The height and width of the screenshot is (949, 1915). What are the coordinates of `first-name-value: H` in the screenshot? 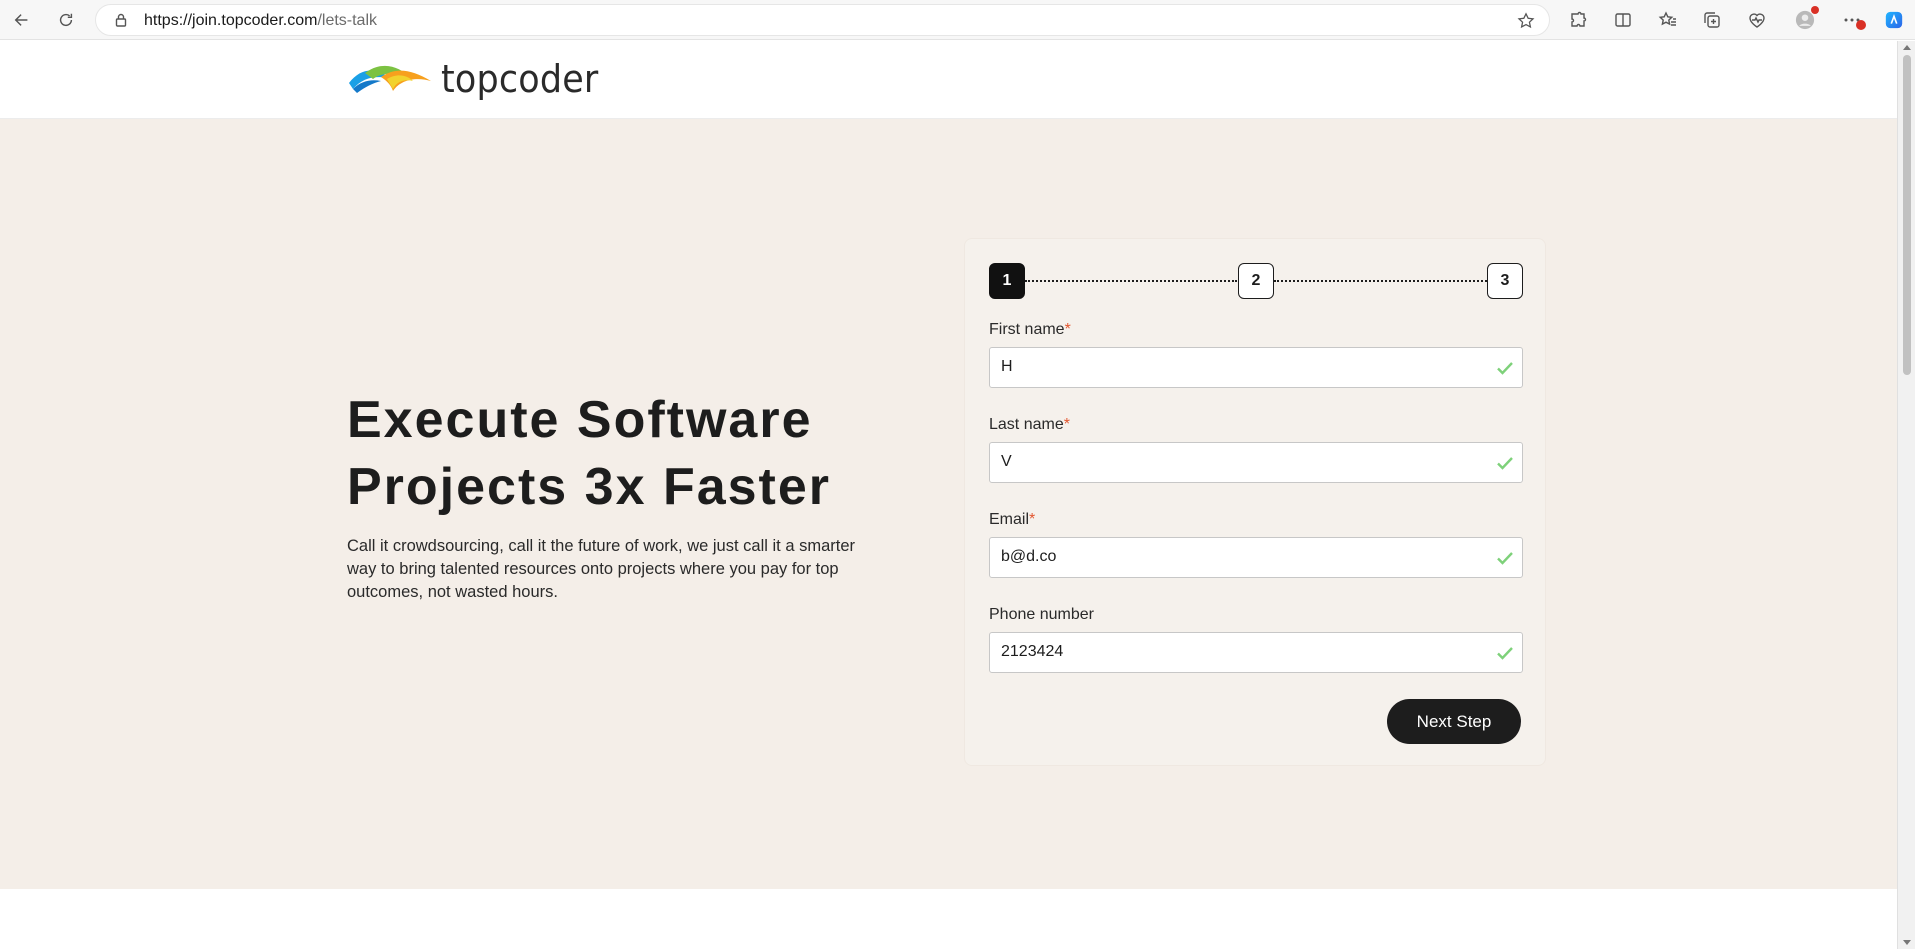 It's located at (1007, 366).